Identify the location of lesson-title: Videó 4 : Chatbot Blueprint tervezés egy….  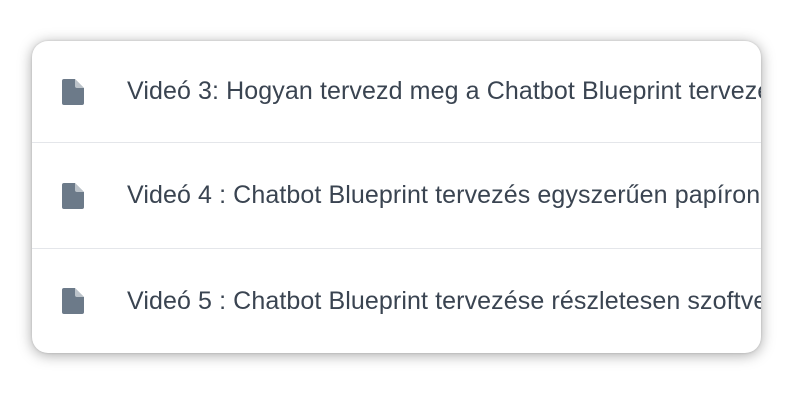
(444, 195).